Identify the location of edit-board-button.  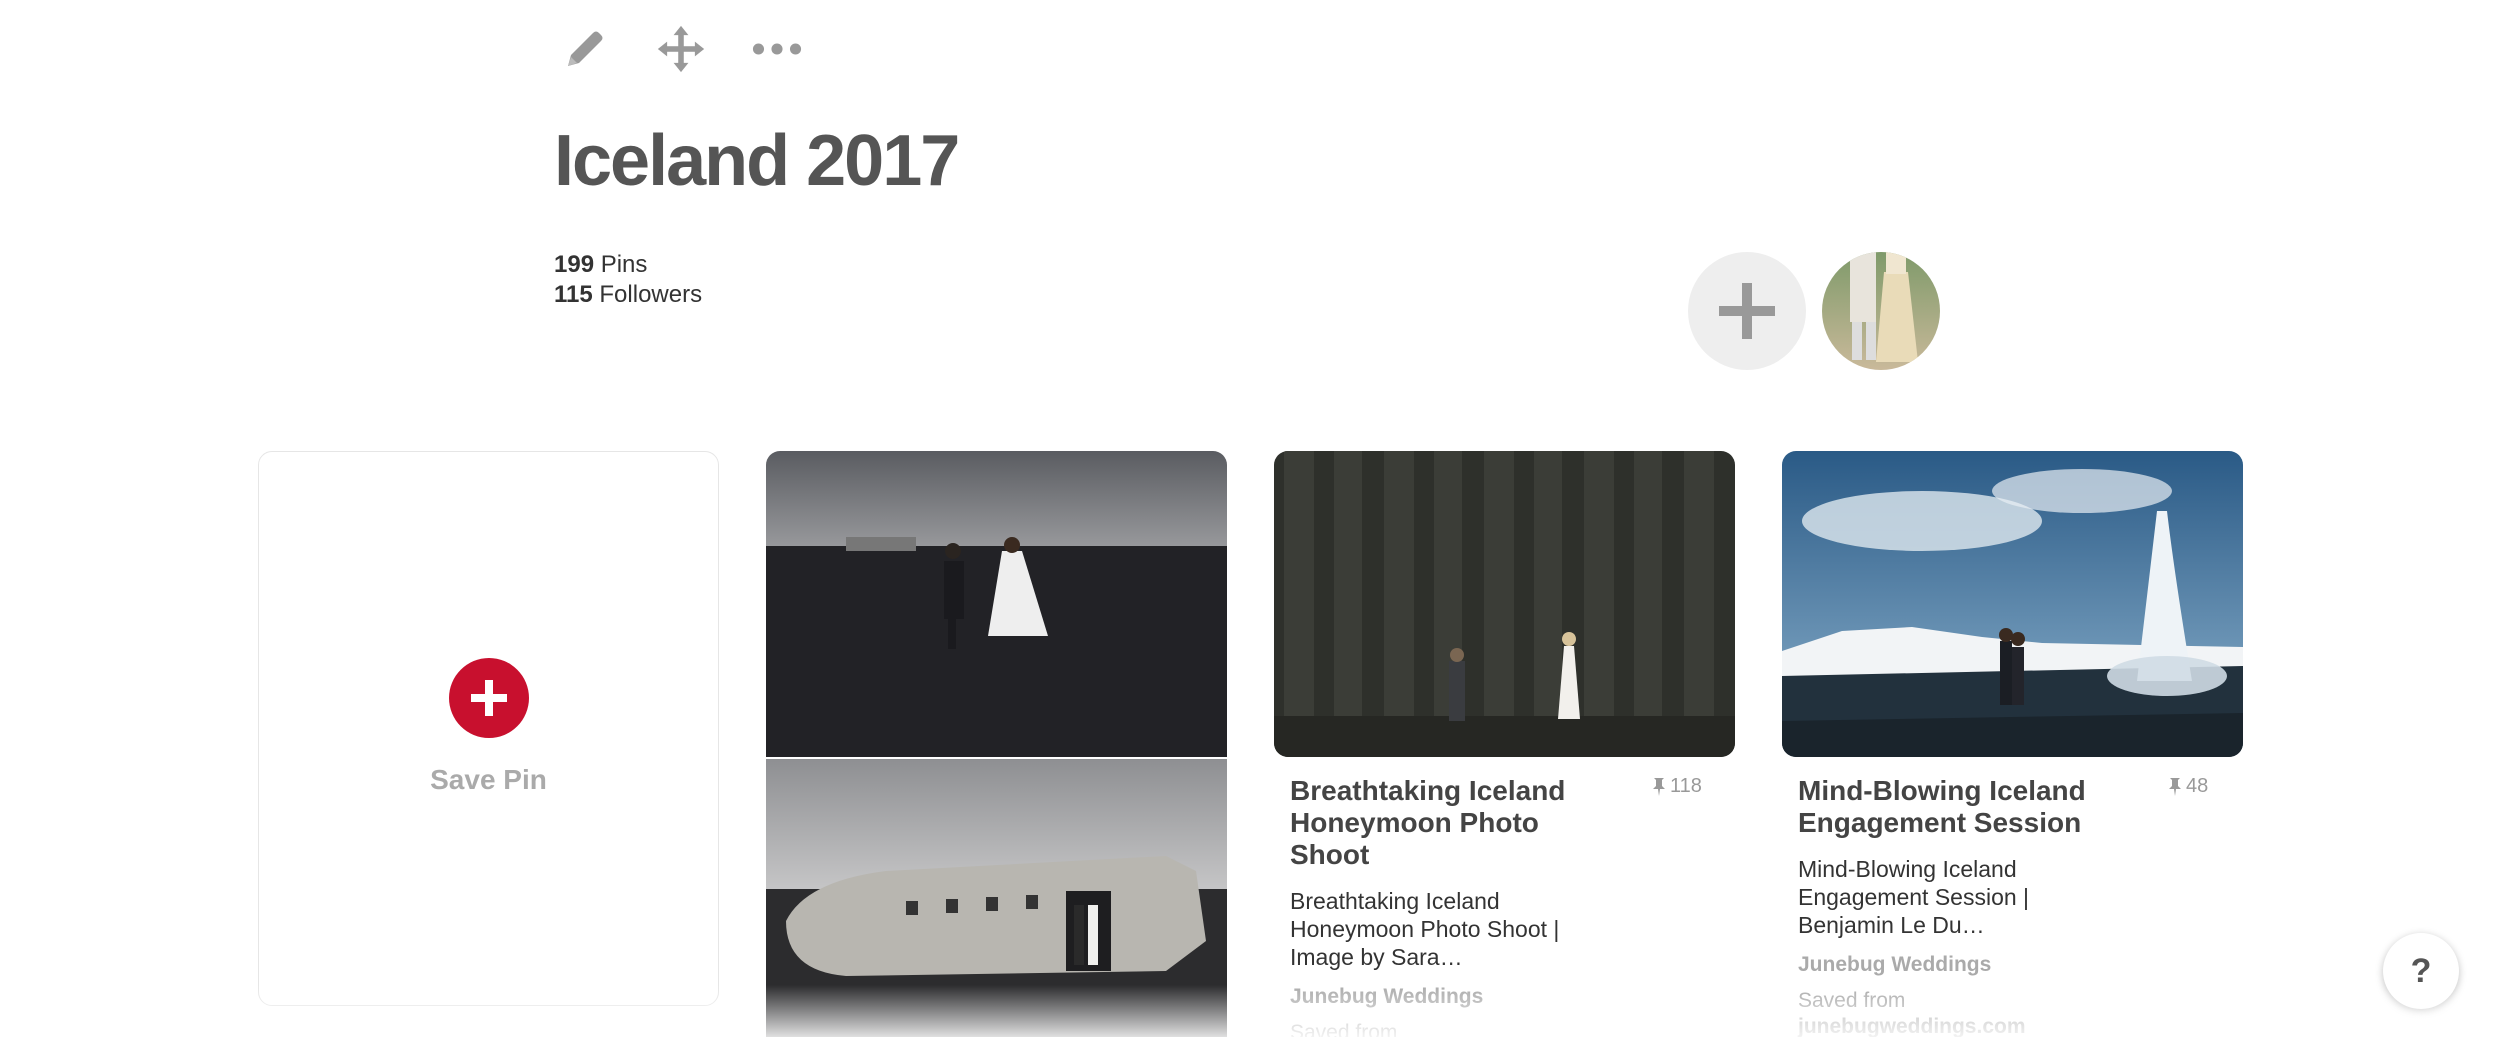
(585, 49).